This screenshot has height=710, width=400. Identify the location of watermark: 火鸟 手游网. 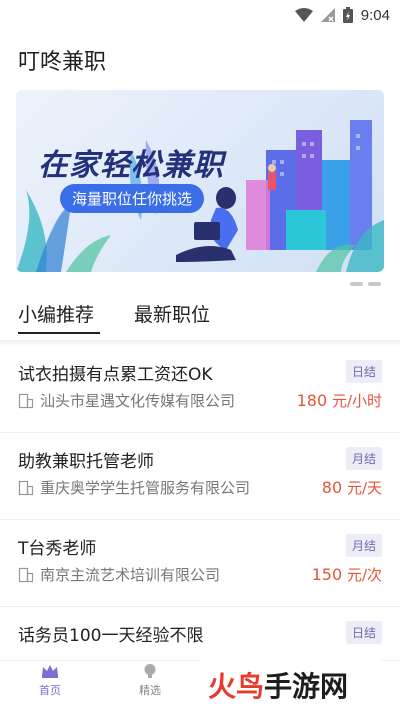
(291, 685).